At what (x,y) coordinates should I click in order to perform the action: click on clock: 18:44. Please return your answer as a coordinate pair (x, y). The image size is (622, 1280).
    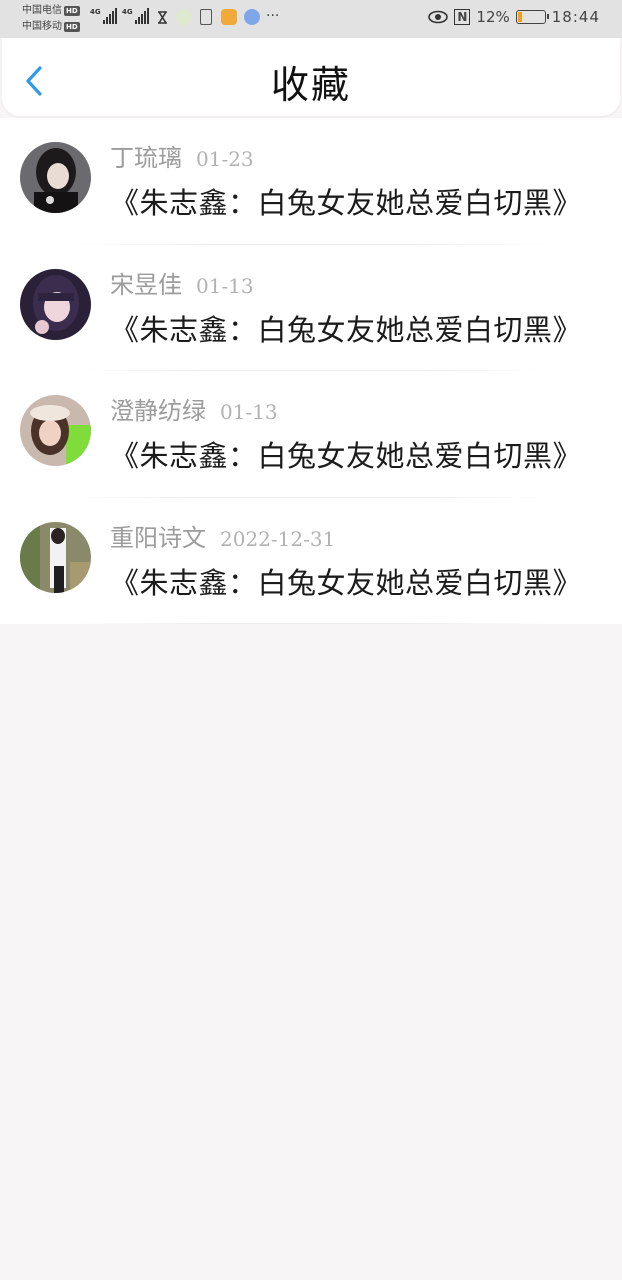
    Looking at the image, I should click on (575, 17).